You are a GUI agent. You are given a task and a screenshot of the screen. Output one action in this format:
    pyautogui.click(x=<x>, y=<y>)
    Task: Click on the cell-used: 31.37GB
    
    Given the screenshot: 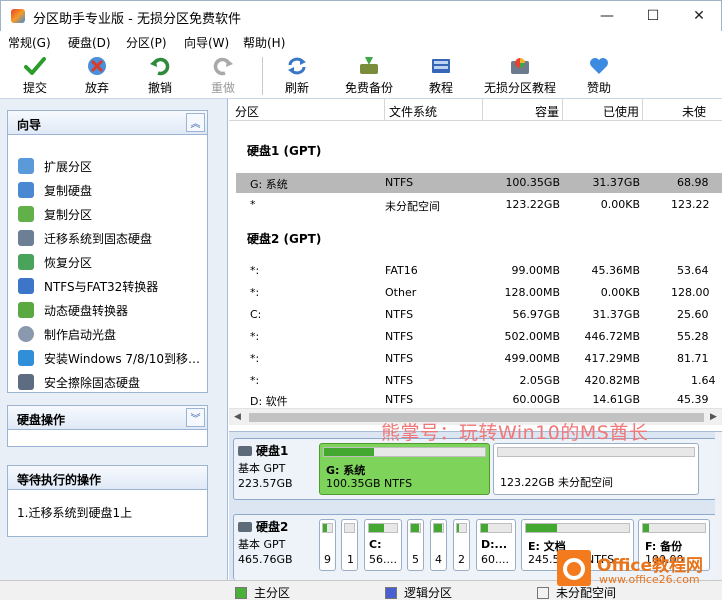 What is the action you would take?
    pyautogui.click(x=616, y=182)
    